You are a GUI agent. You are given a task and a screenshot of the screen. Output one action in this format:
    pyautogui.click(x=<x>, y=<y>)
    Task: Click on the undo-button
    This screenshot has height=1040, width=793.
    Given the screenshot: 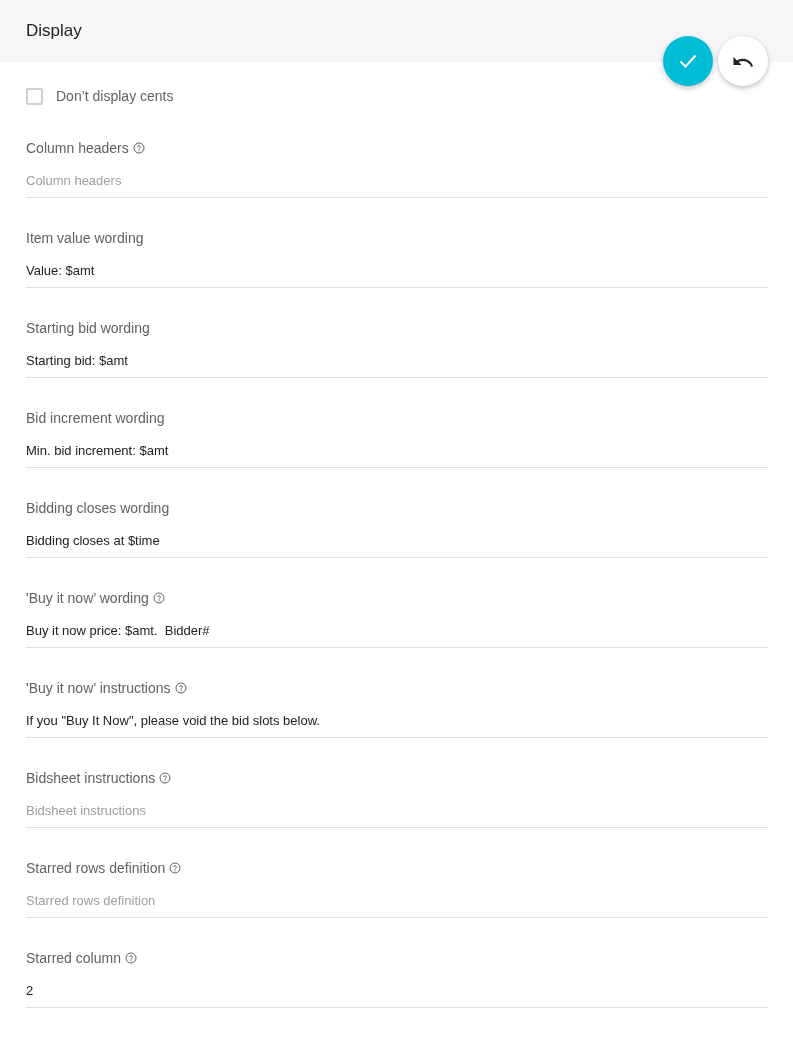 What is the action you would take?
    pyautogui.click(x=743, y=61)
    